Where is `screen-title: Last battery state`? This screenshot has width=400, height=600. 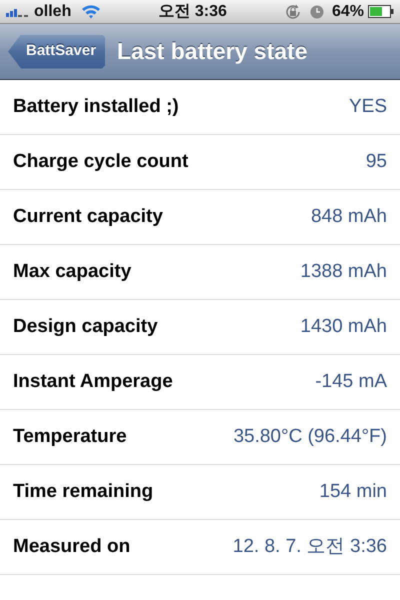 screen-title: Last battery state is located at coordinates (212, 51).